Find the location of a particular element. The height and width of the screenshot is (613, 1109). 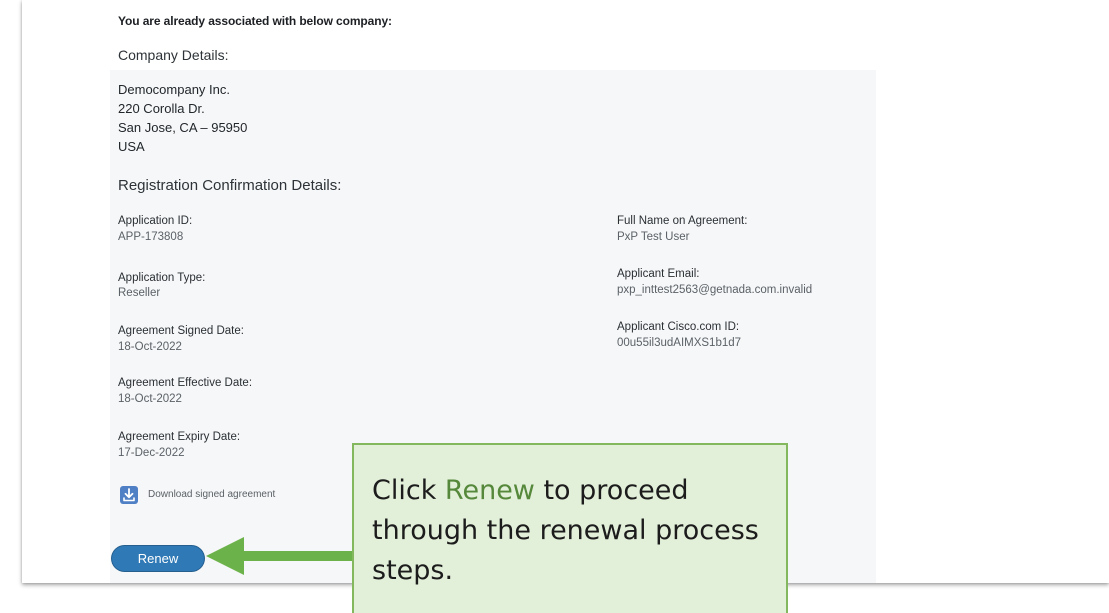

agreement-expiry-date-value: 17-Dec-2022 is located at coordinates (151, 453).